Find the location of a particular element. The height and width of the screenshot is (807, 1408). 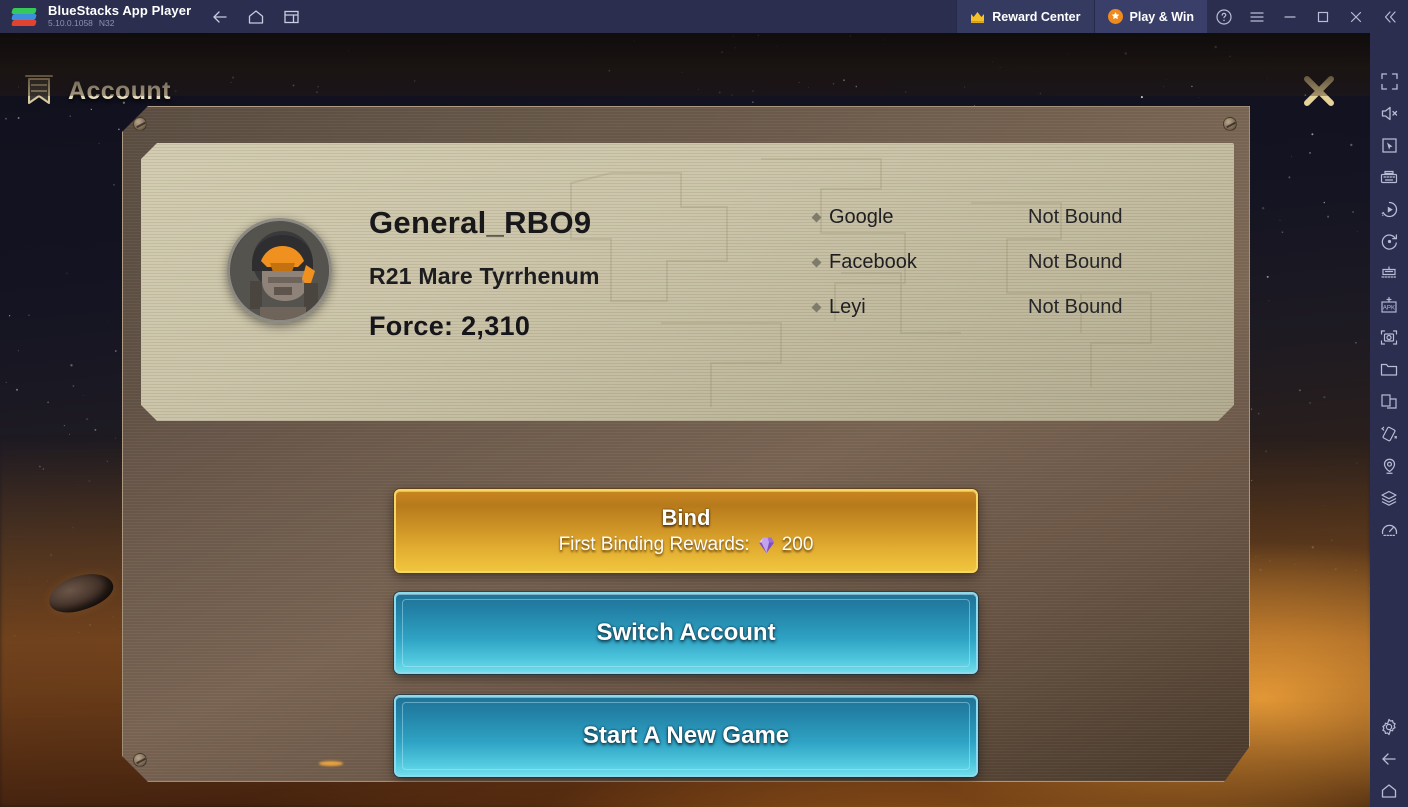

gear-icon is located at coordinates (1389, 727).